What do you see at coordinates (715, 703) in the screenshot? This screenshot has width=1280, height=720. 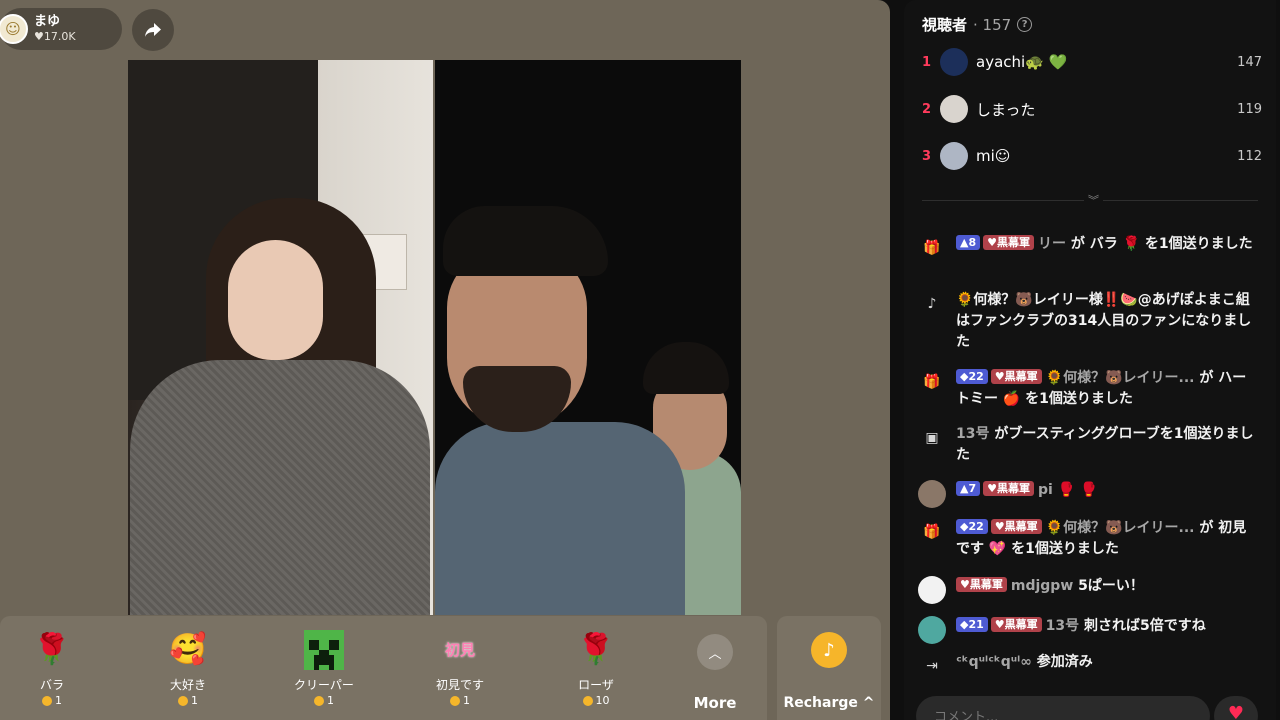 I see `more-label: More` at bounding box center [715, 703].